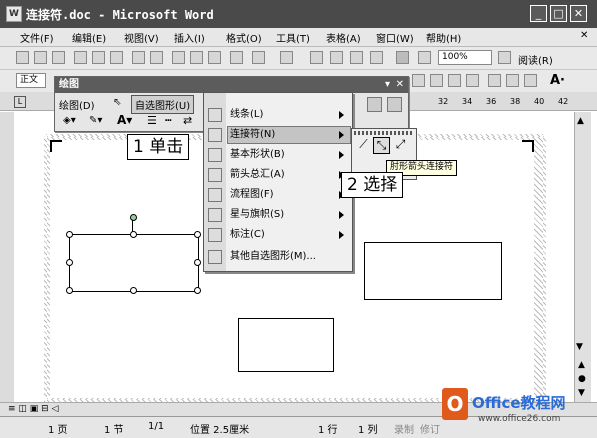 This screenshot has height=438, width=597. Describe the element at coordinates (581, 365) in the screenshot. I see `prev-page-icon: ▲` at that location.